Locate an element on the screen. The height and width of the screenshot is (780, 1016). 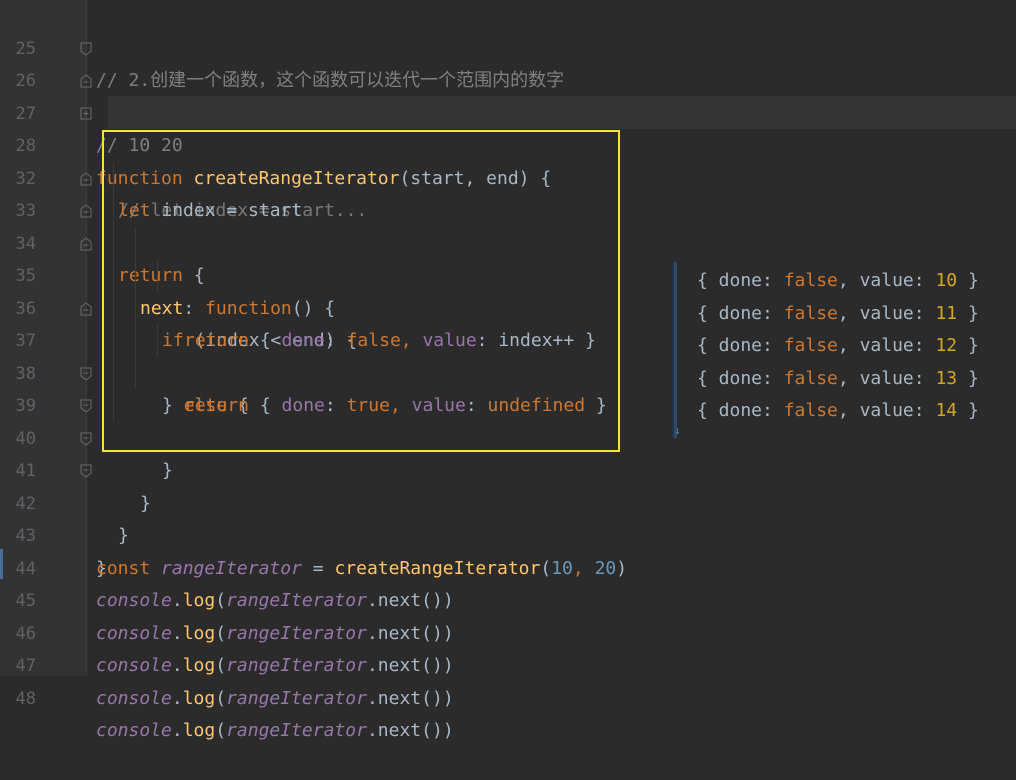
output-line: { done: false, value: 12 } is located at coordinates (838, 345).